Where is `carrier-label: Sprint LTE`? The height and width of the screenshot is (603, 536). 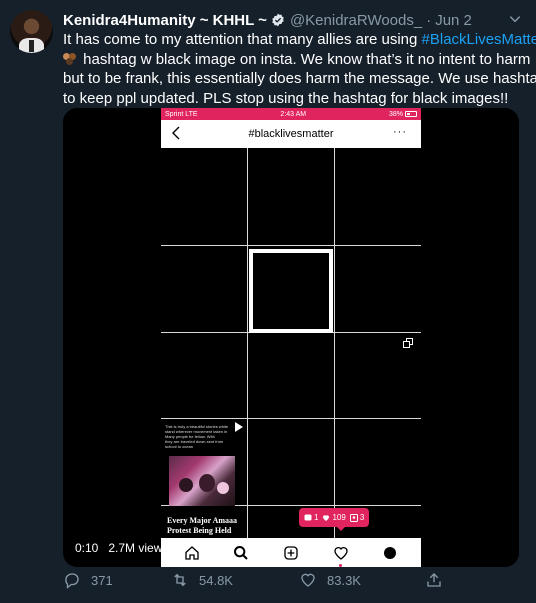
carrier-label: Sprint LTE is located at coordinates (181, 114).